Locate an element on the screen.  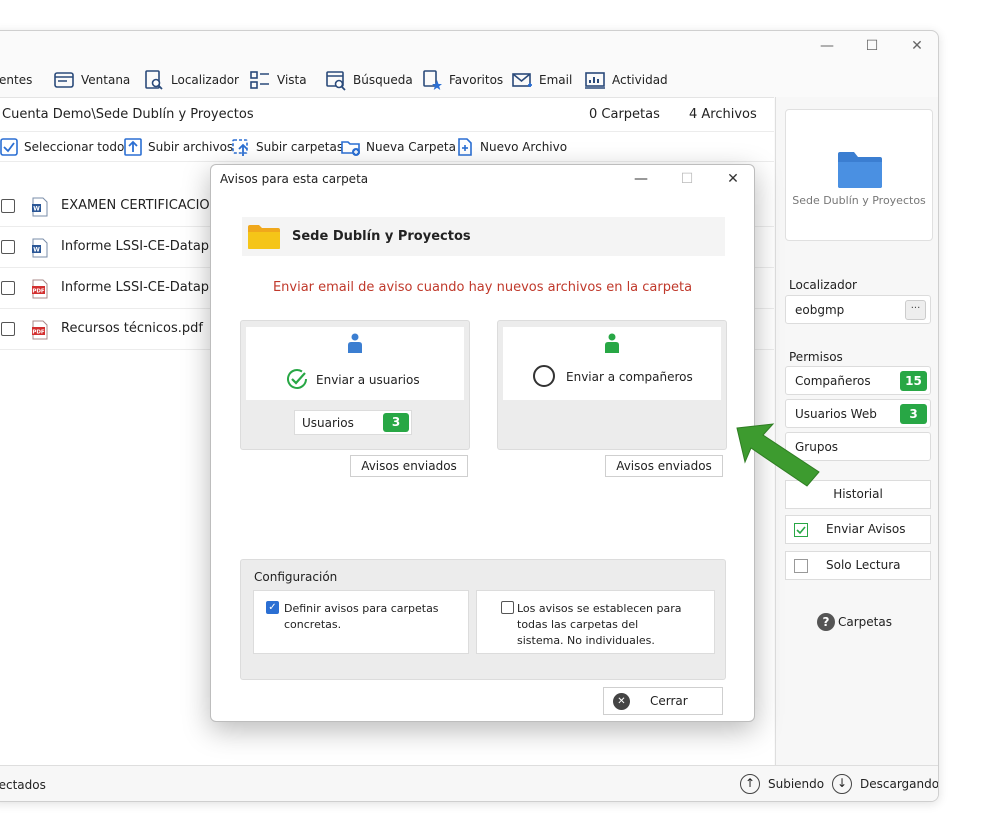
users-field: Usuarios 3 is located at coordinates (353, 422).